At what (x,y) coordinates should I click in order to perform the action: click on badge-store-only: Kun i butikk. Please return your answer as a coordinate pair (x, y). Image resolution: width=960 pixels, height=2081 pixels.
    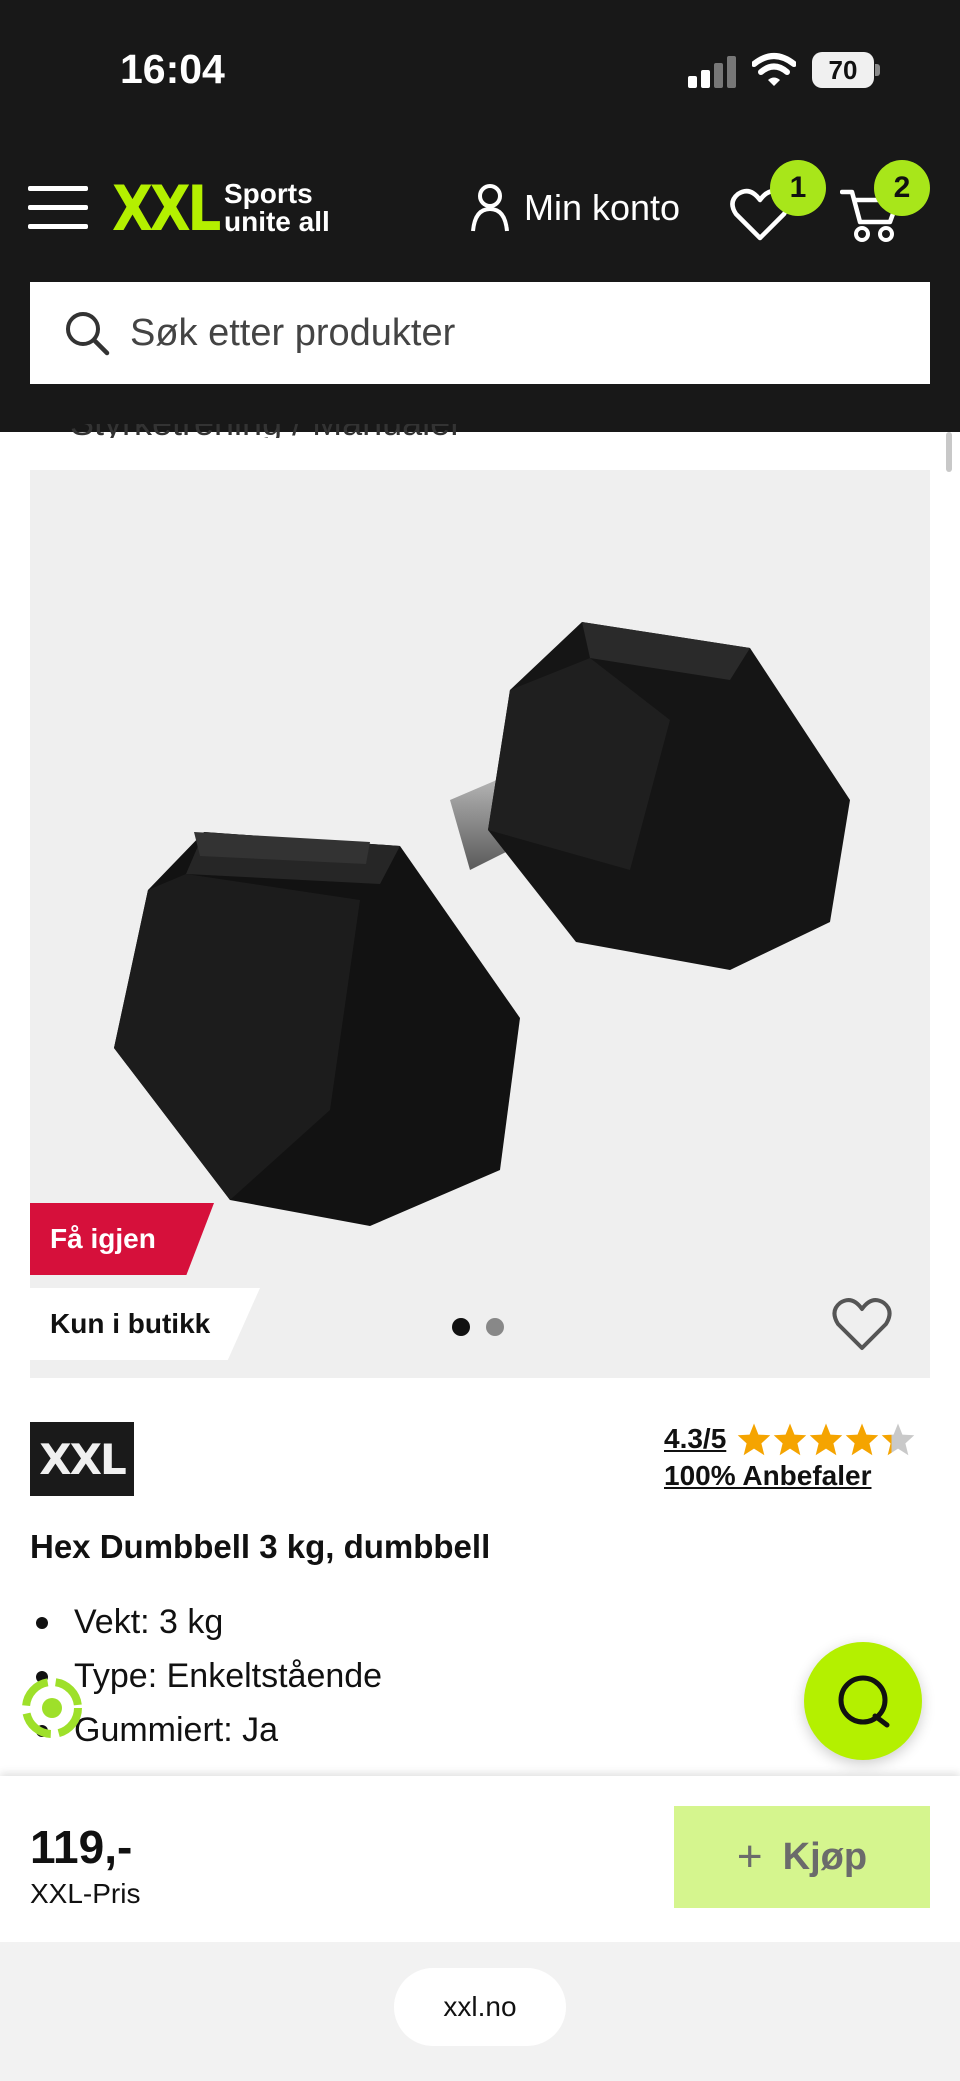
    Looking at the image, I should click on (145, 1324).